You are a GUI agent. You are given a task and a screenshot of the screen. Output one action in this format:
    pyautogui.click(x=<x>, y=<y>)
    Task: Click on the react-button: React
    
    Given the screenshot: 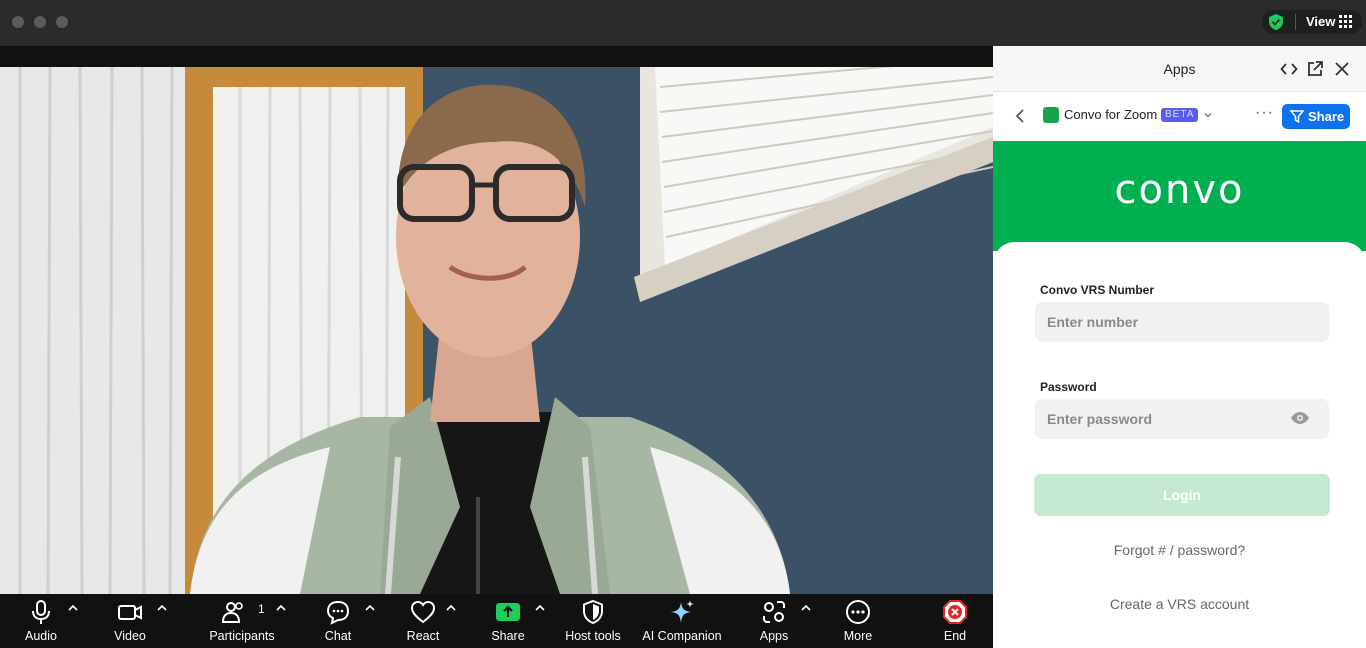 What is the action you would take?
    pyautogui.click(x=423, y=621)
    